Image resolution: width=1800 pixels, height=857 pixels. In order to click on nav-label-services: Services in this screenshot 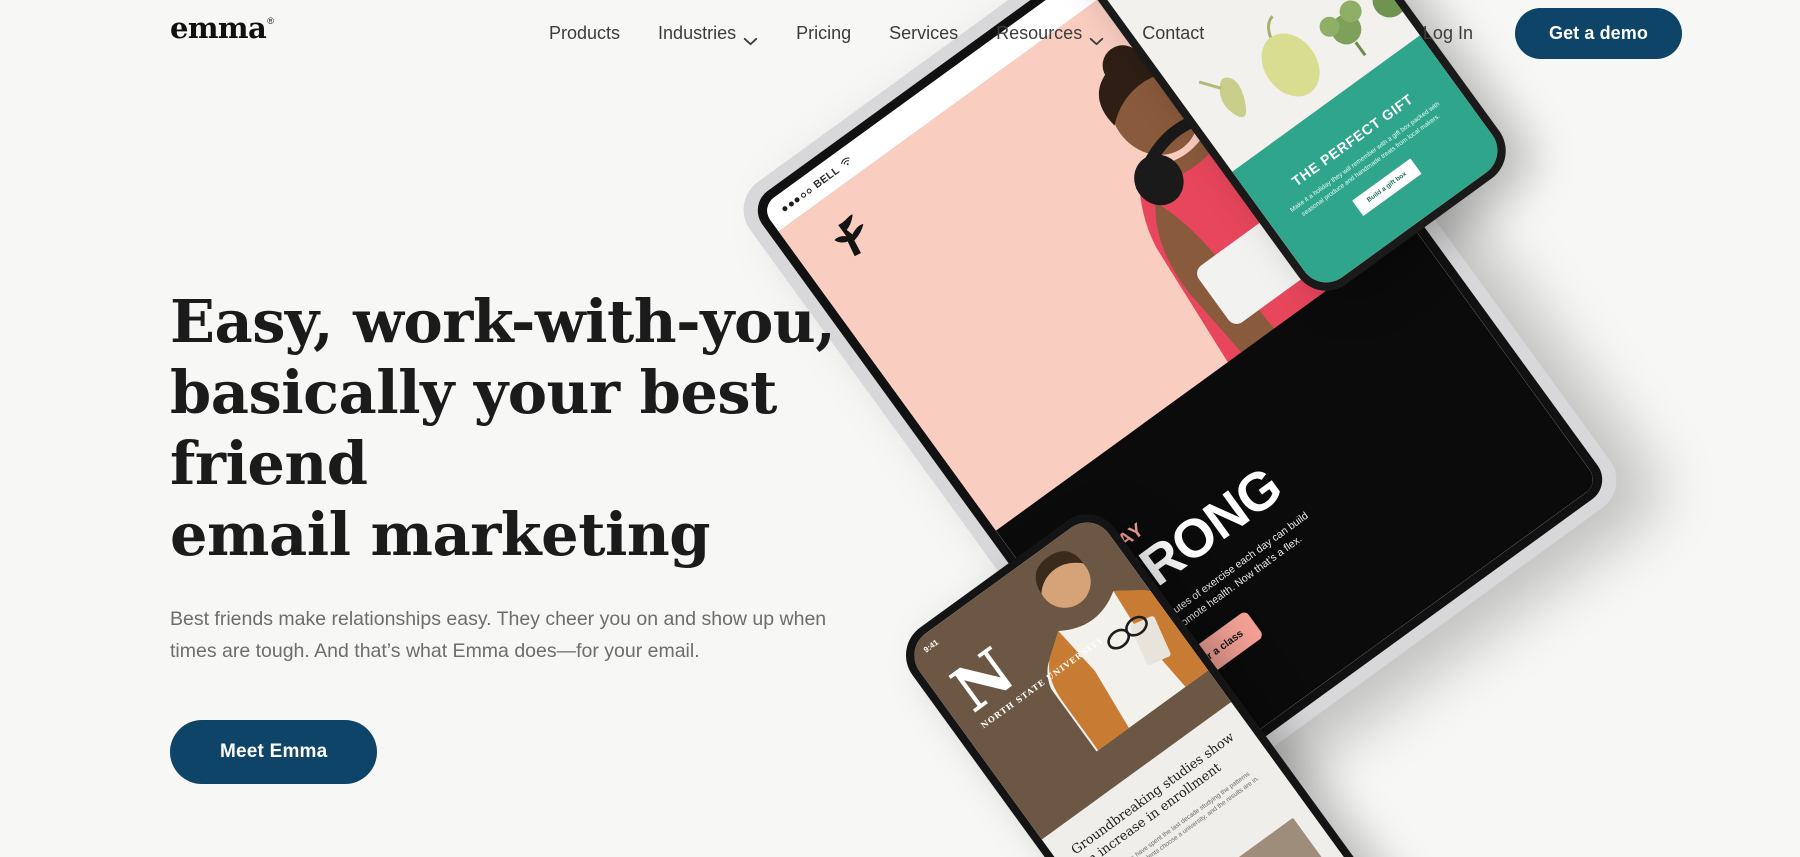, I will do `click(924, 32)`.